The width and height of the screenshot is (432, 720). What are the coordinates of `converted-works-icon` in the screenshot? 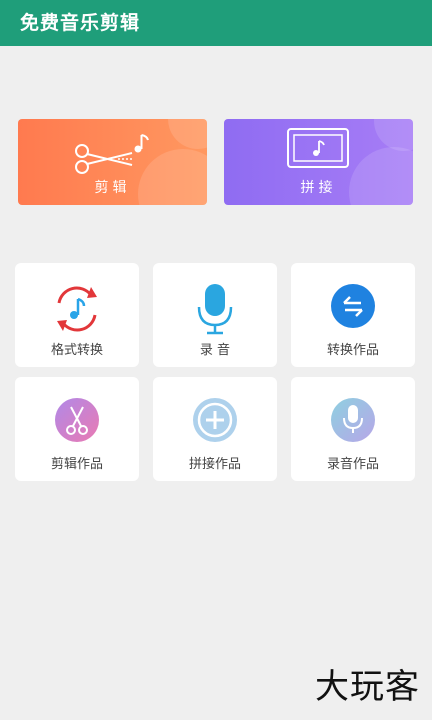 It's located at (353, 306).